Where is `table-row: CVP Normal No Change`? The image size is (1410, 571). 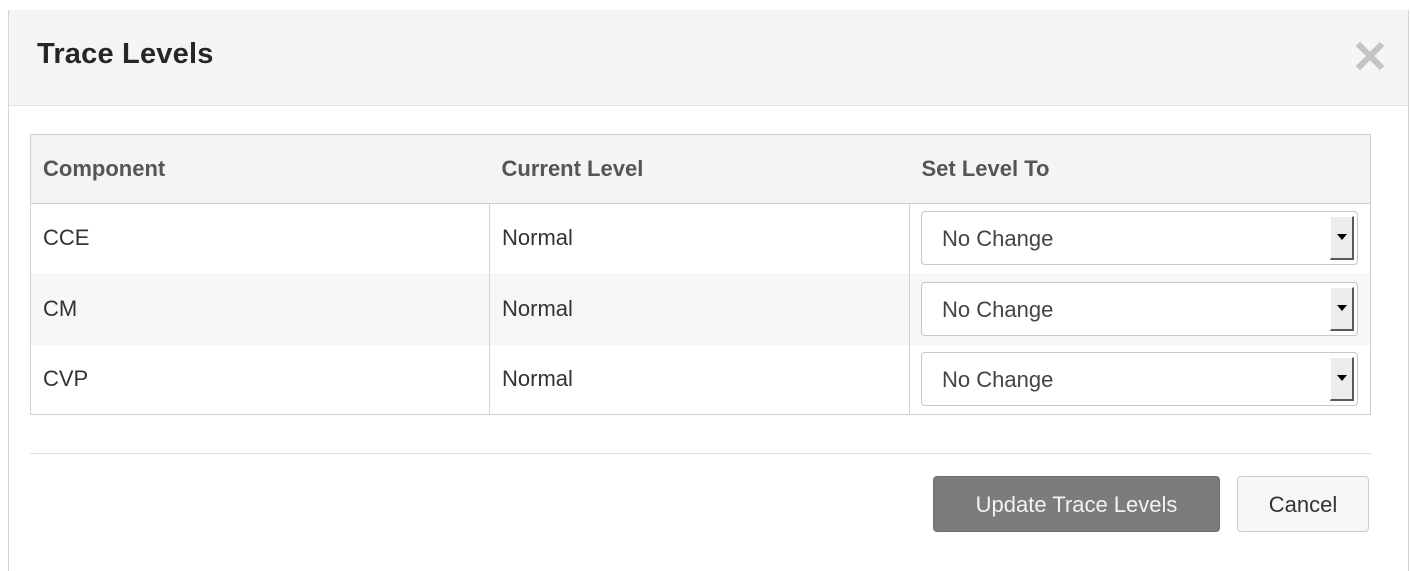 table-row: CVP Normal No Change is located at coordinates (700, 379).